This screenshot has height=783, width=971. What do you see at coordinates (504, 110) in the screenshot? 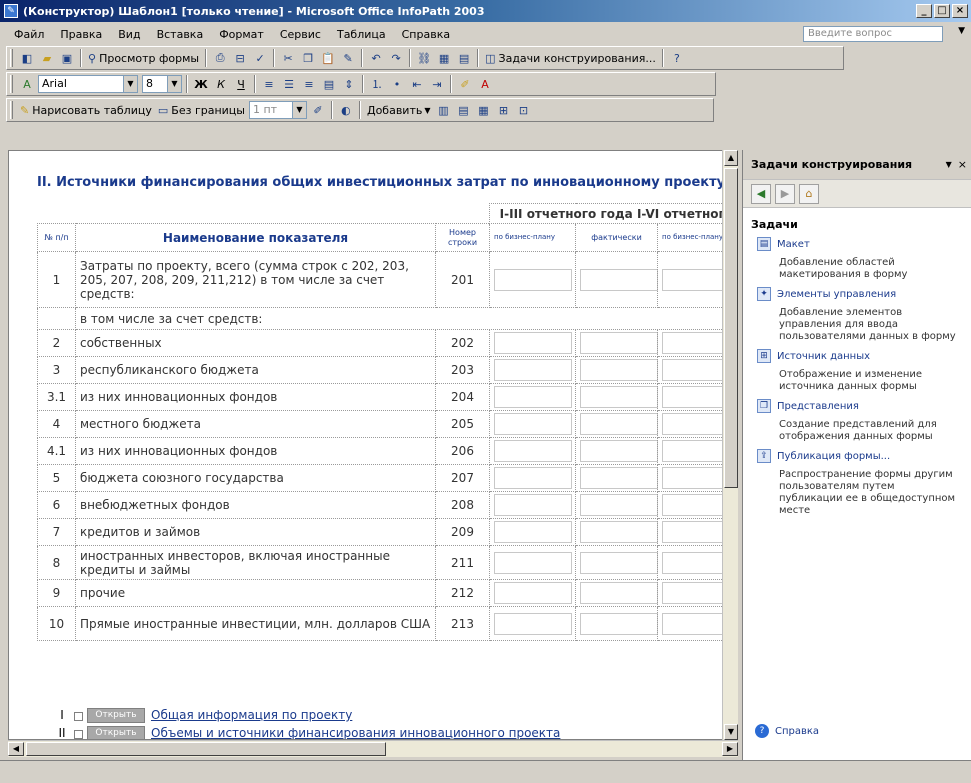
I see `table-grid-icon: ⊞` at bounding box center [504, 110].